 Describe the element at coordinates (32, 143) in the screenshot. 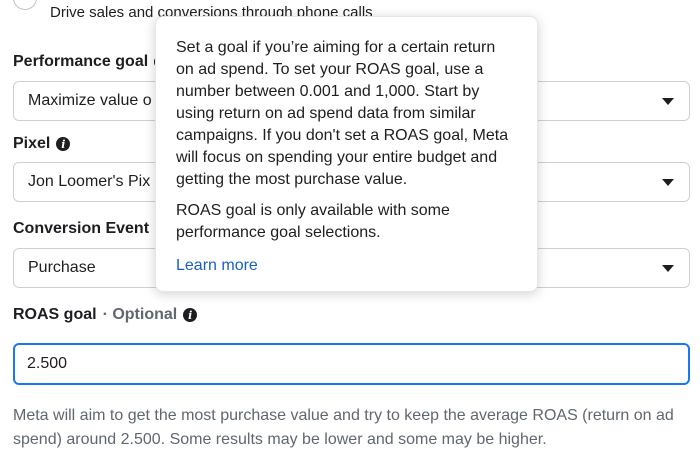

I see `pixel-label-text: Pixel` at that location.